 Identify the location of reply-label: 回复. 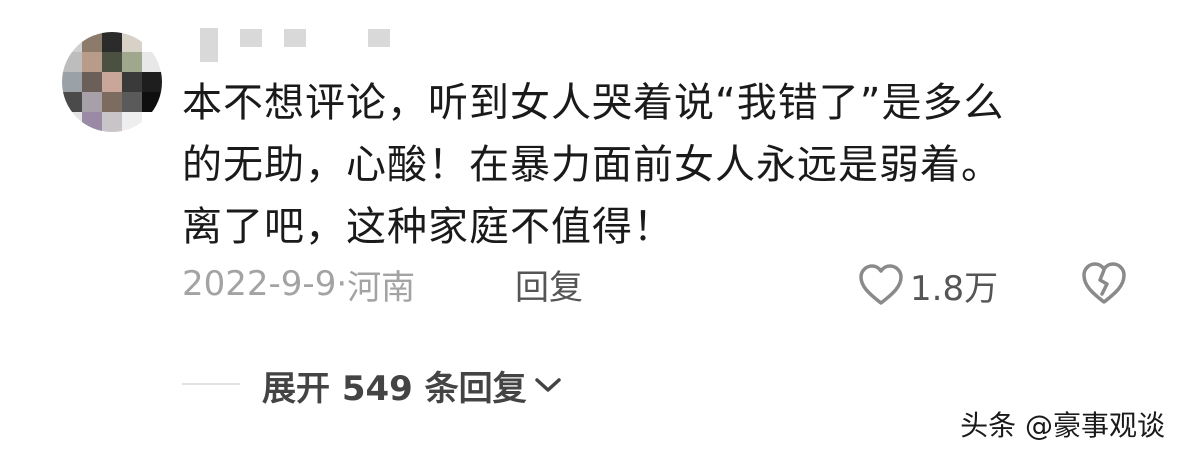
(549, 287).